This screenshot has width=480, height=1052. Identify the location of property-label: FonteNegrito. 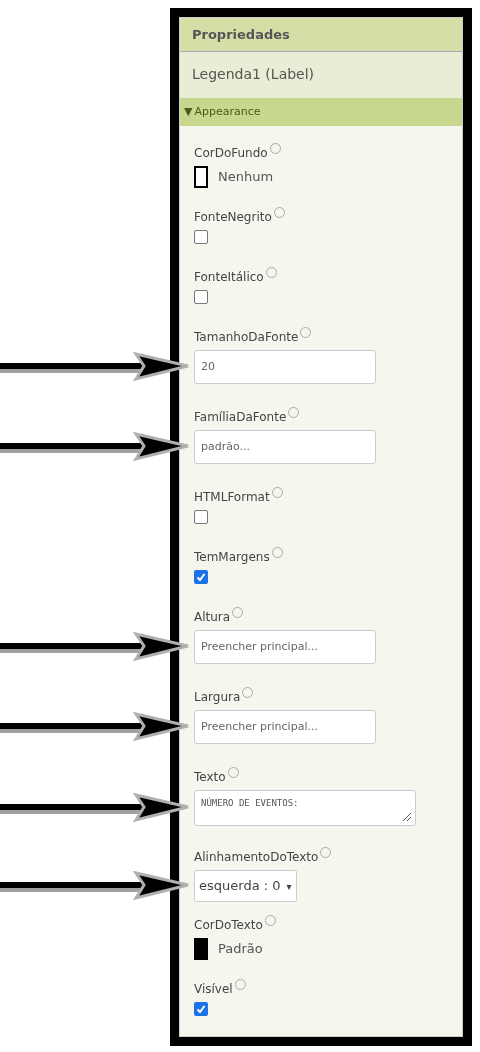
(233, 217).